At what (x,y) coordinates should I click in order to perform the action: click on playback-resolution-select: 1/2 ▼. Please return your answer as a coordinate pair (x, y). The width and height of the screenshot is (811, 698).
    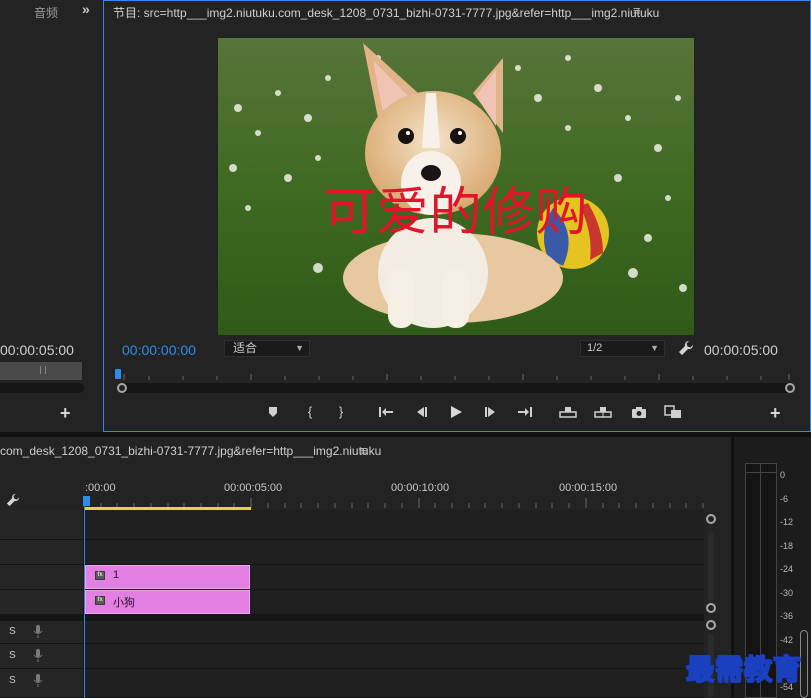
    Looking at the image, I should click on (622, 348).